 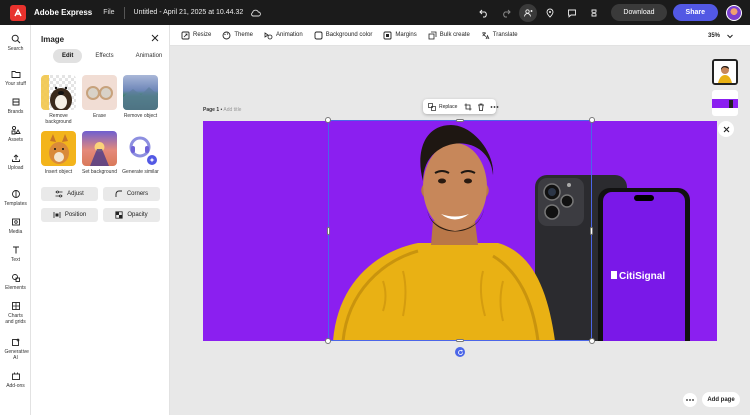 I want to click on rail-item-upload: Upload, so click(x=15, y=162).